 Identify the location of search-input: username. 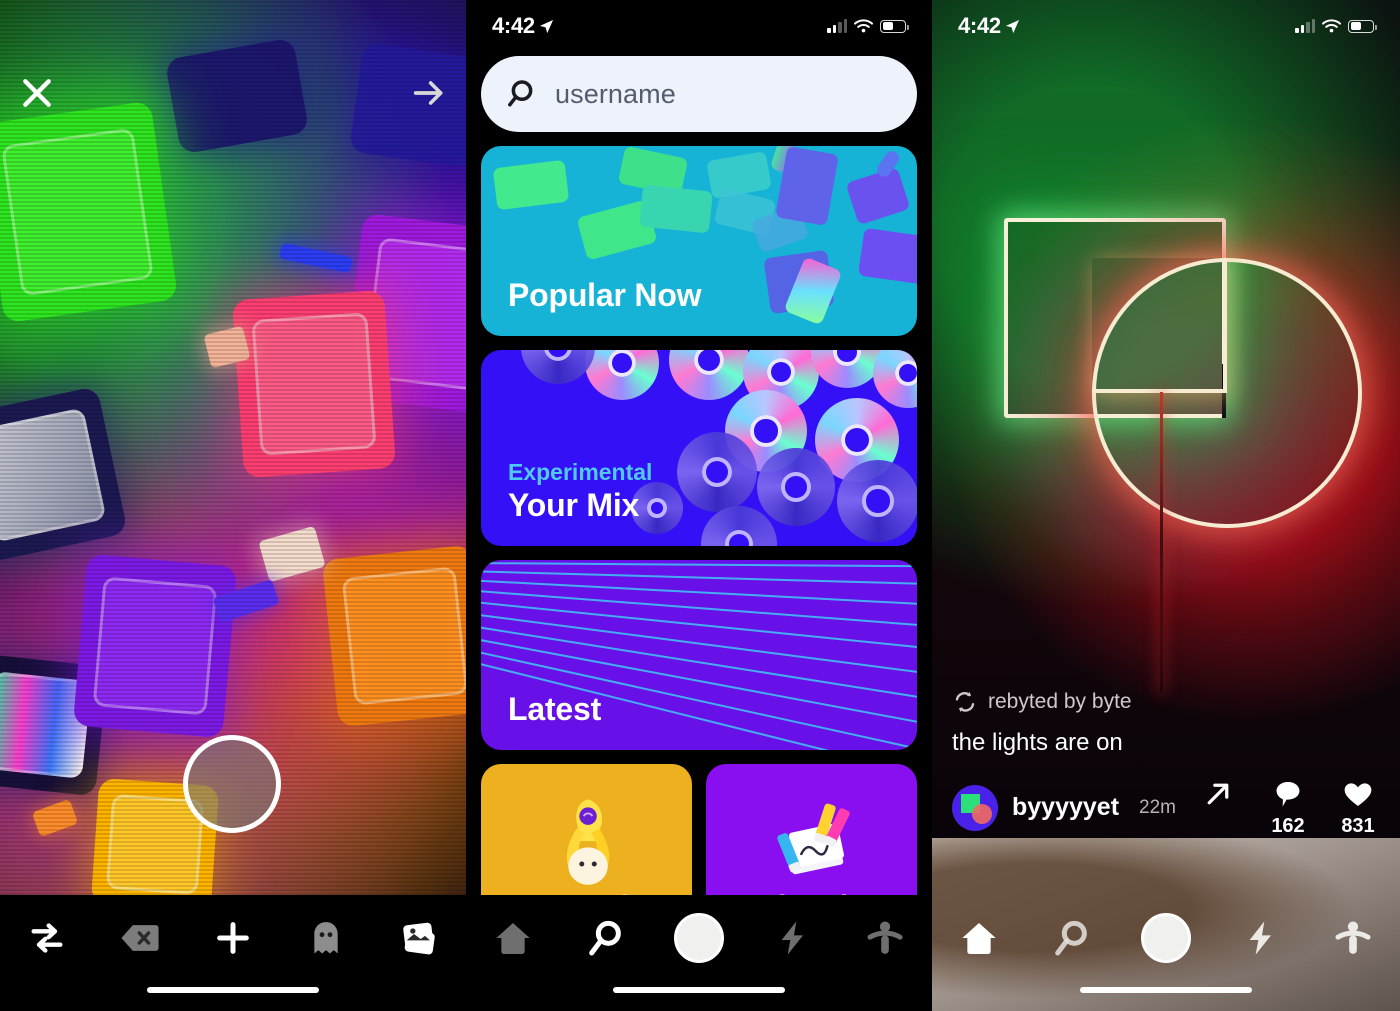
(699, 94).